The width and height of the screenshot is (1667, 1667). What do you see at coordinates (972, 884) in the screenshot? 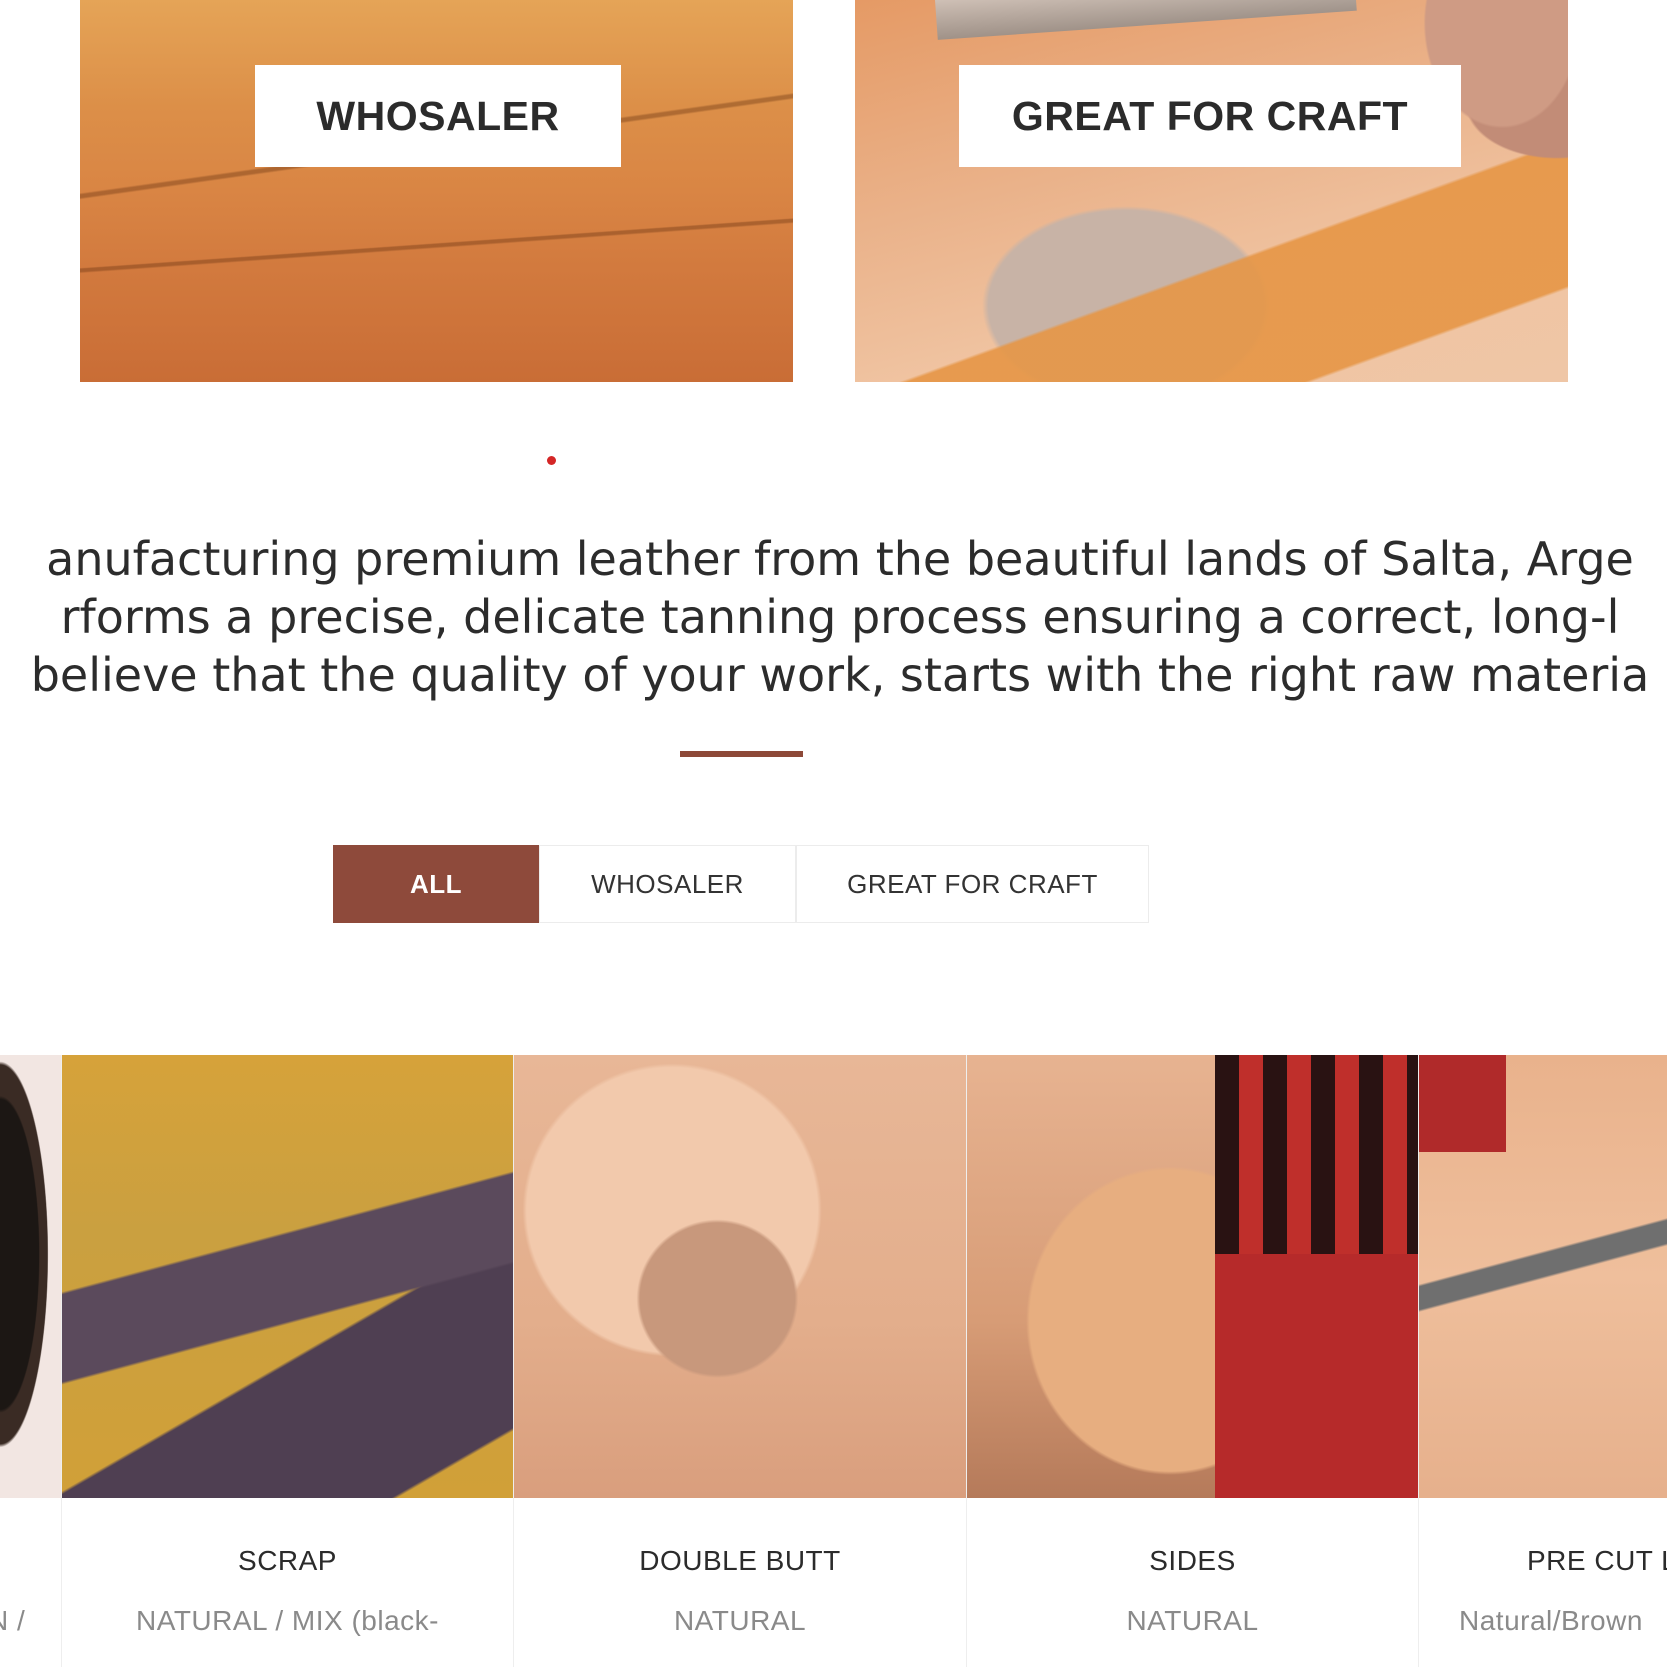
I see `filter-great-for-craft-button: GREAT FOR CRAFT` at bounding box center [972, 884].